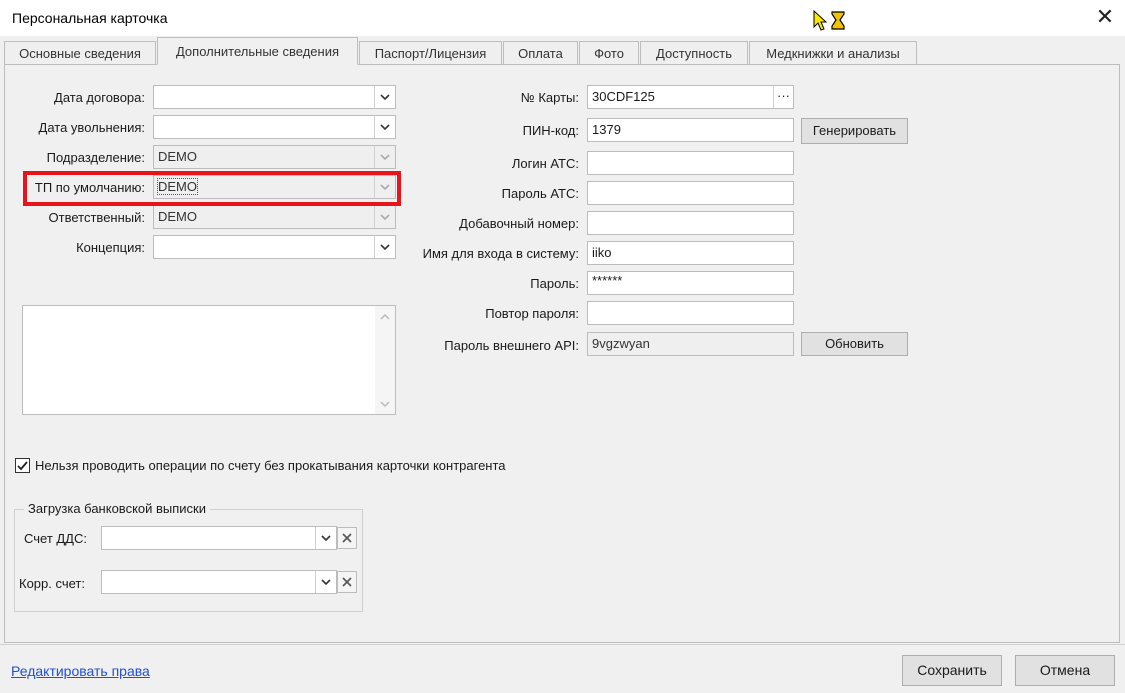  Describe the element at coordinates (833, 52) in the screenshot. I see `tab-medical: Медкнижки и анализы` at that location.